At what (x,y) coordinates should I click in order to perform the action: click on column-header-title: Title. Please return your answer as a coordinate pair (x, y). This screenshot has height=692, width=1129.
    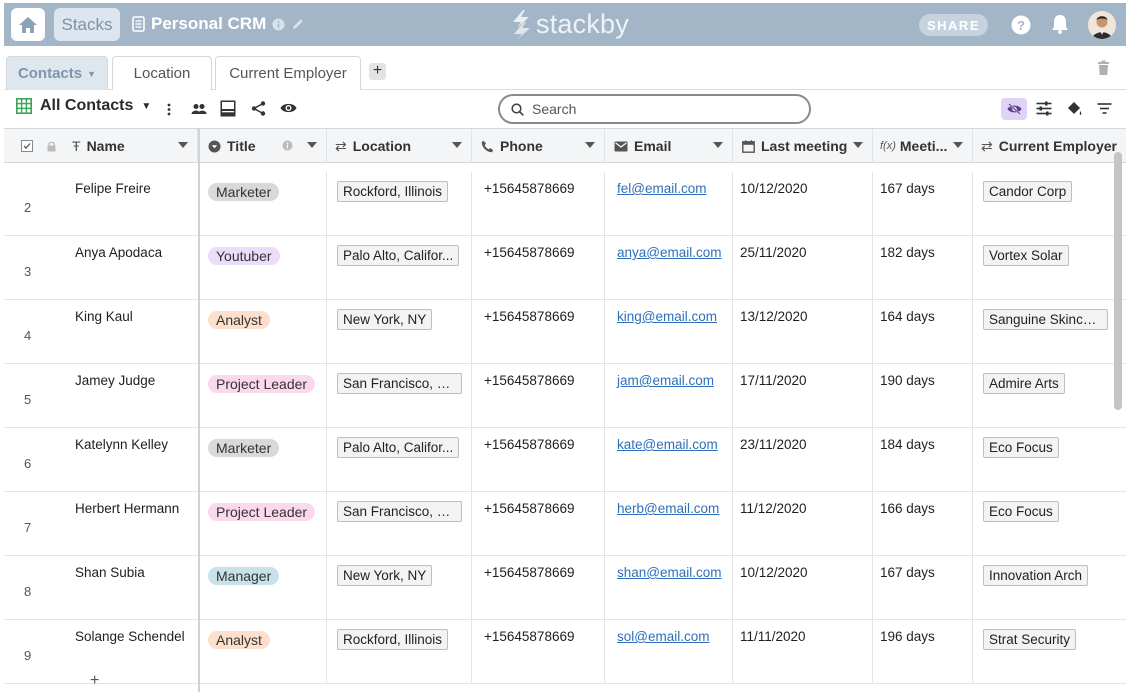
    Looking at the image, I should click on (263, 146).